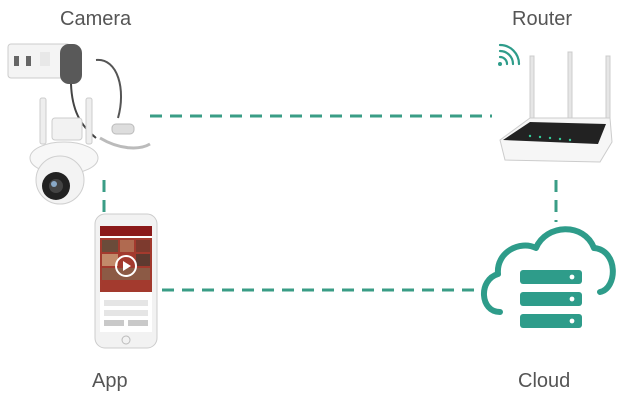  I want to click on security-camera-icon, so click(79, 124).